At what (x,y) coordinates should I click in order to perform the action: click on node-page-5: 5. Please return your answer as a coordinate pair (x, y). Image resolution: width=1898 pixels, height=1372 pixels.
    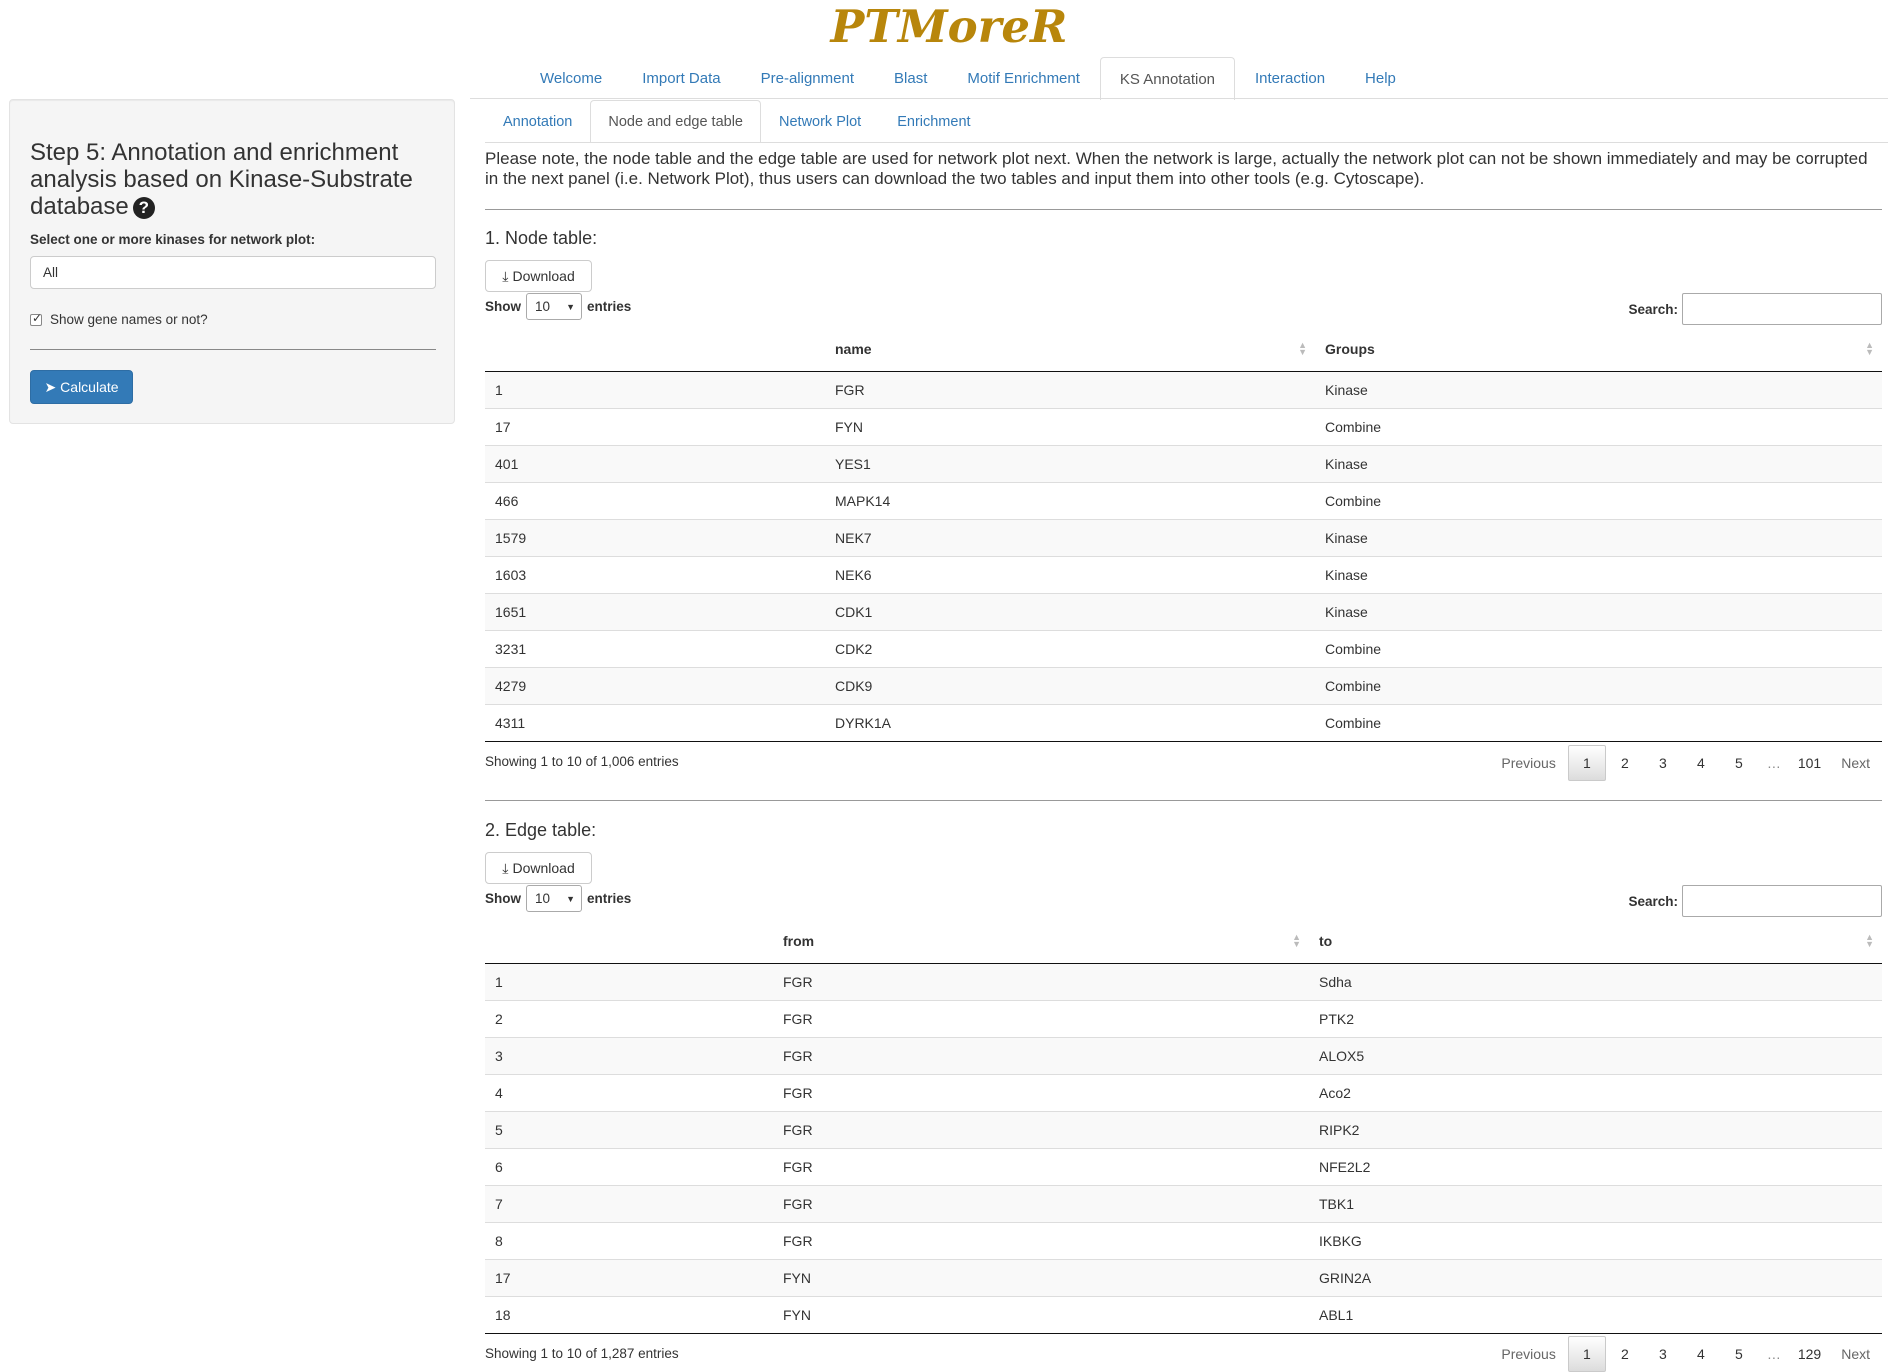
    Looking at the image, I should click on (1739, 763).